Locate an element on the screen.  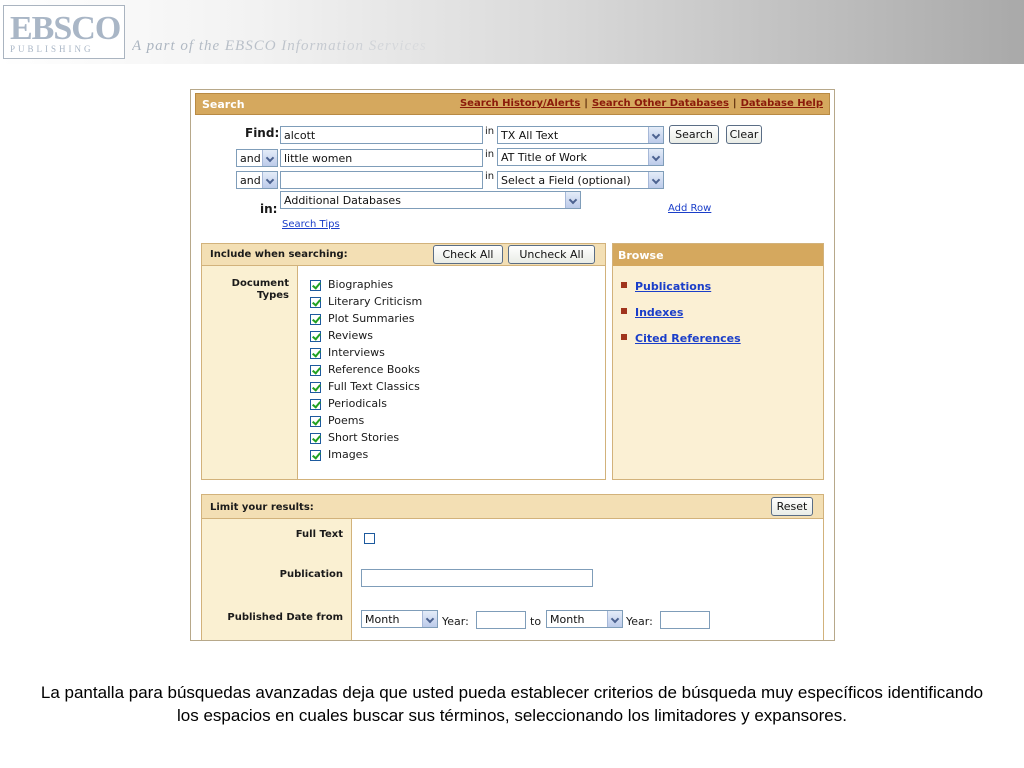
in-databases-label: in: is located at coordinates (269, 209).